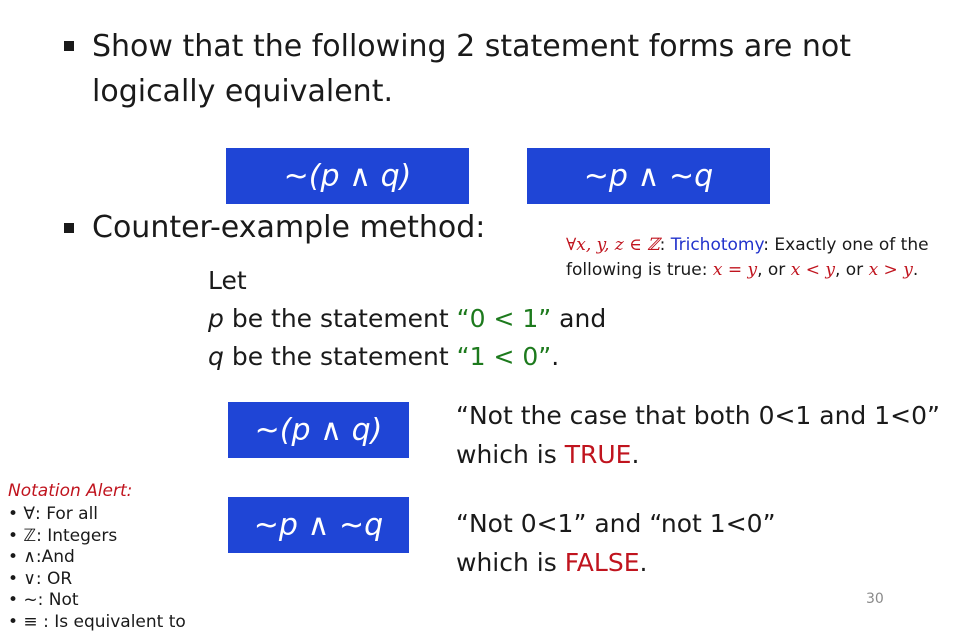  I want to click on let-word: Let, so click(227, 281).